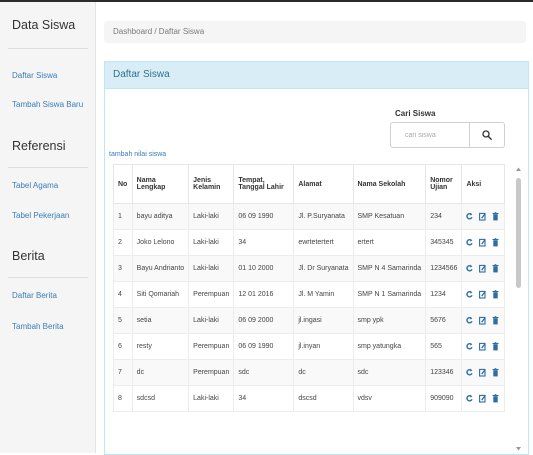 The image size is (533, 455). What do you see at coordinates (160, 294) in the screenshot?
I see `cell-nama-lengkap: Siti Qomariah` at bounding box center [160, 294].